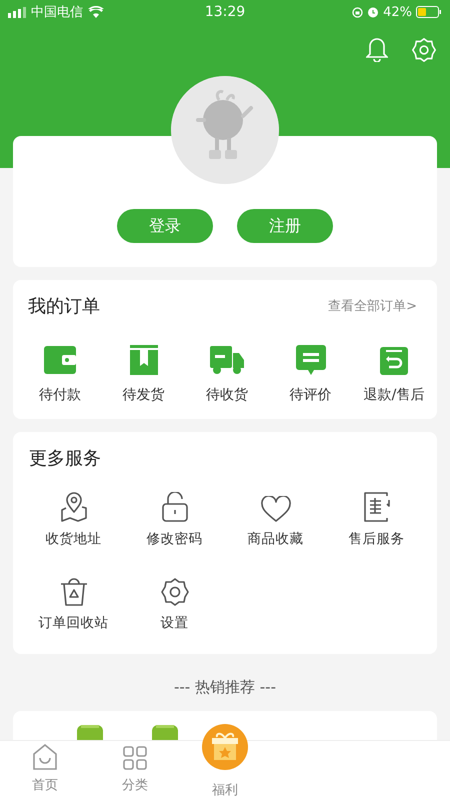 This screenshot has height=800, width=450. I want to click on service-item: 收货地址, so click(73, 519).